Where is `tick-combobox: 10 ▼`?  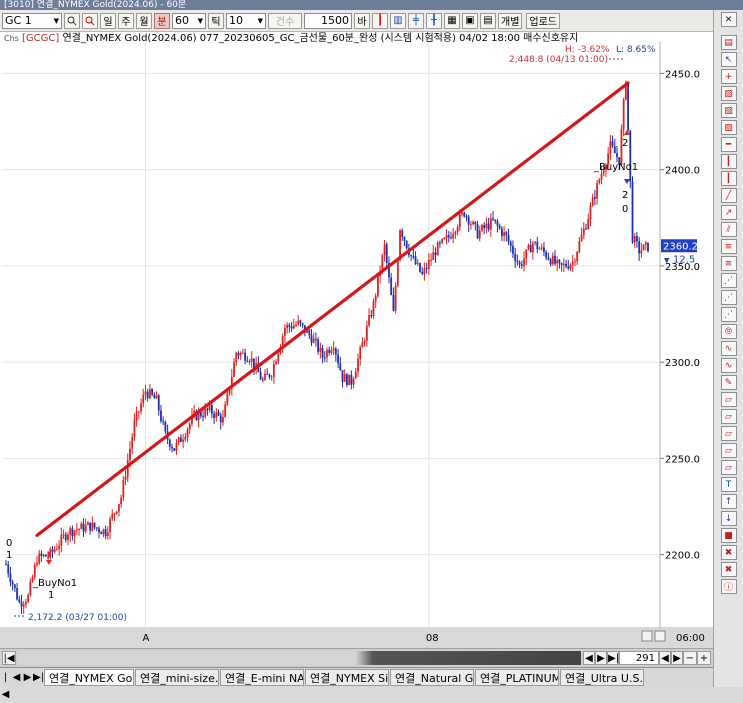 tick-combobox: 10 ▼ is located at coordinates (246, 20).